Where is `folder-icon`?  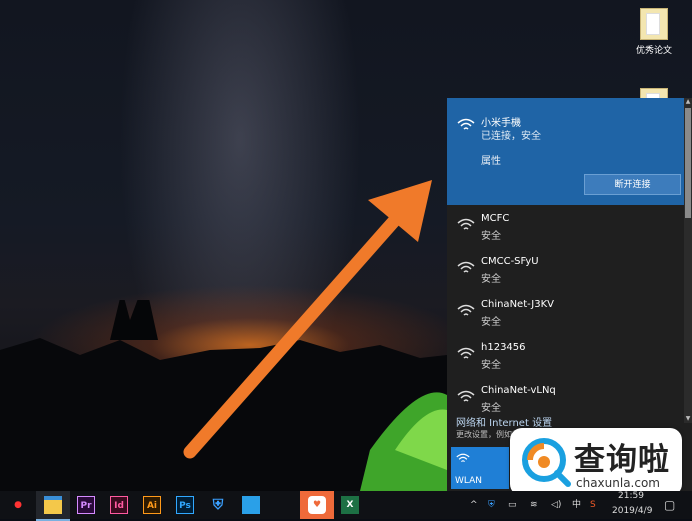 folder-icon is located at coordinates (654, 24).